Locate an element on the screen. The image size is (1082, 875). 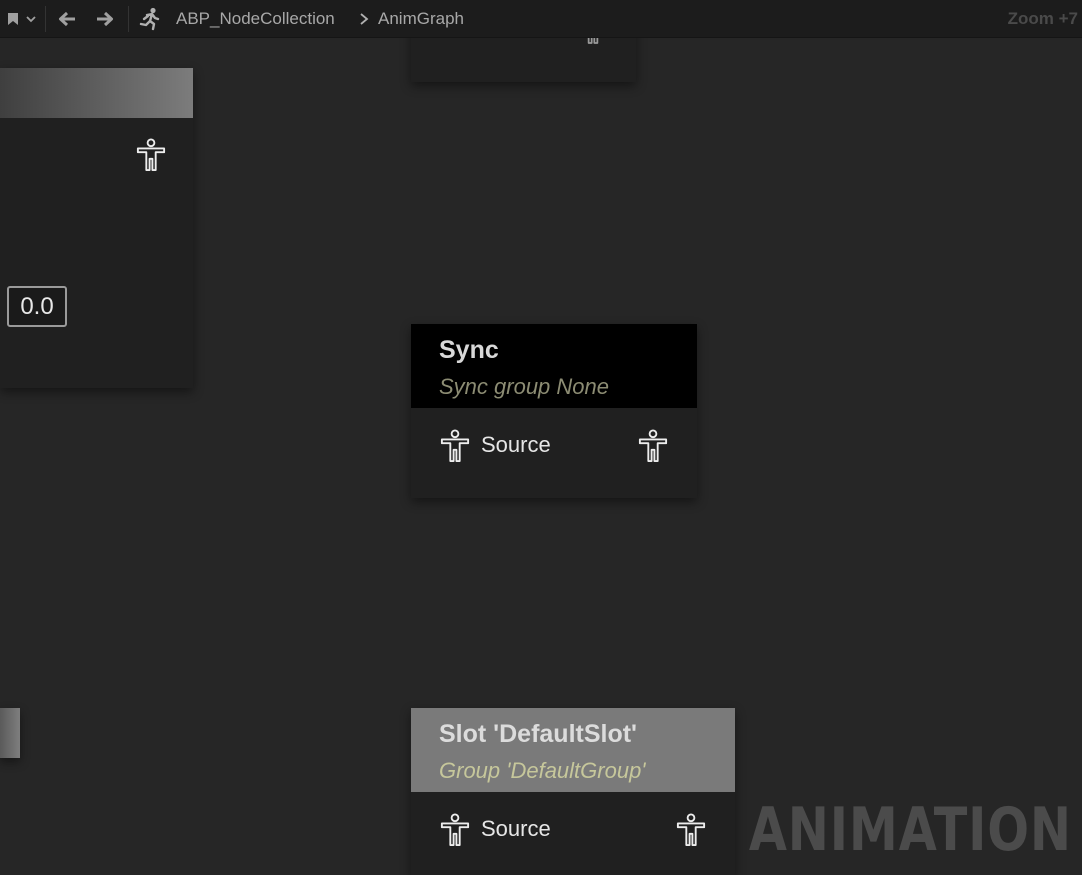
partial-node-bottom-left is located at coordinates (10, 733).